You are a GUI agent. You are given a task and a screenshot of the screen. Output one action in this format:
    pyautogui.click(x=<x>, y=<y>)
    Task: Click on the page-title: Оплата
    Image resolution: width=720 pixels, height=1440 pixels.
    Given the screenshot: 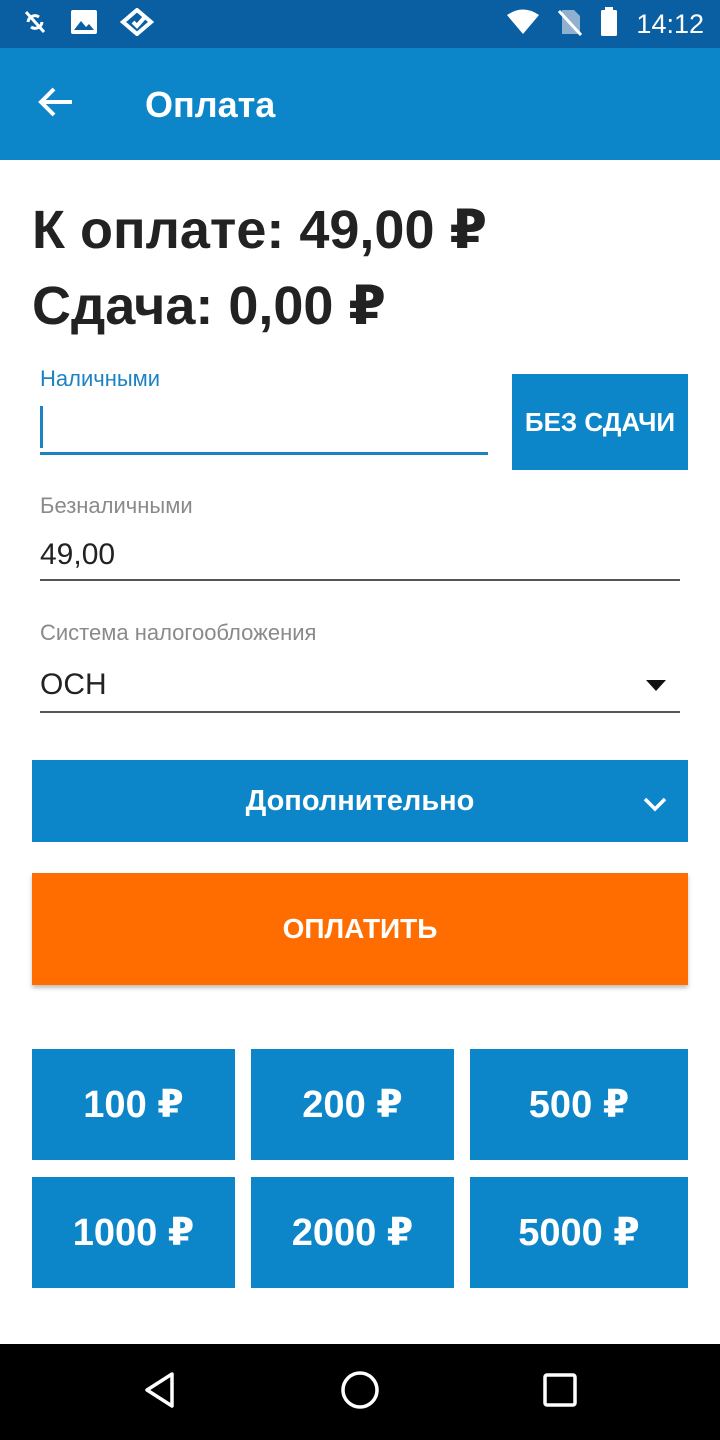 What is the action you would take?
    pyautogui.click(x=210, y=104)
    